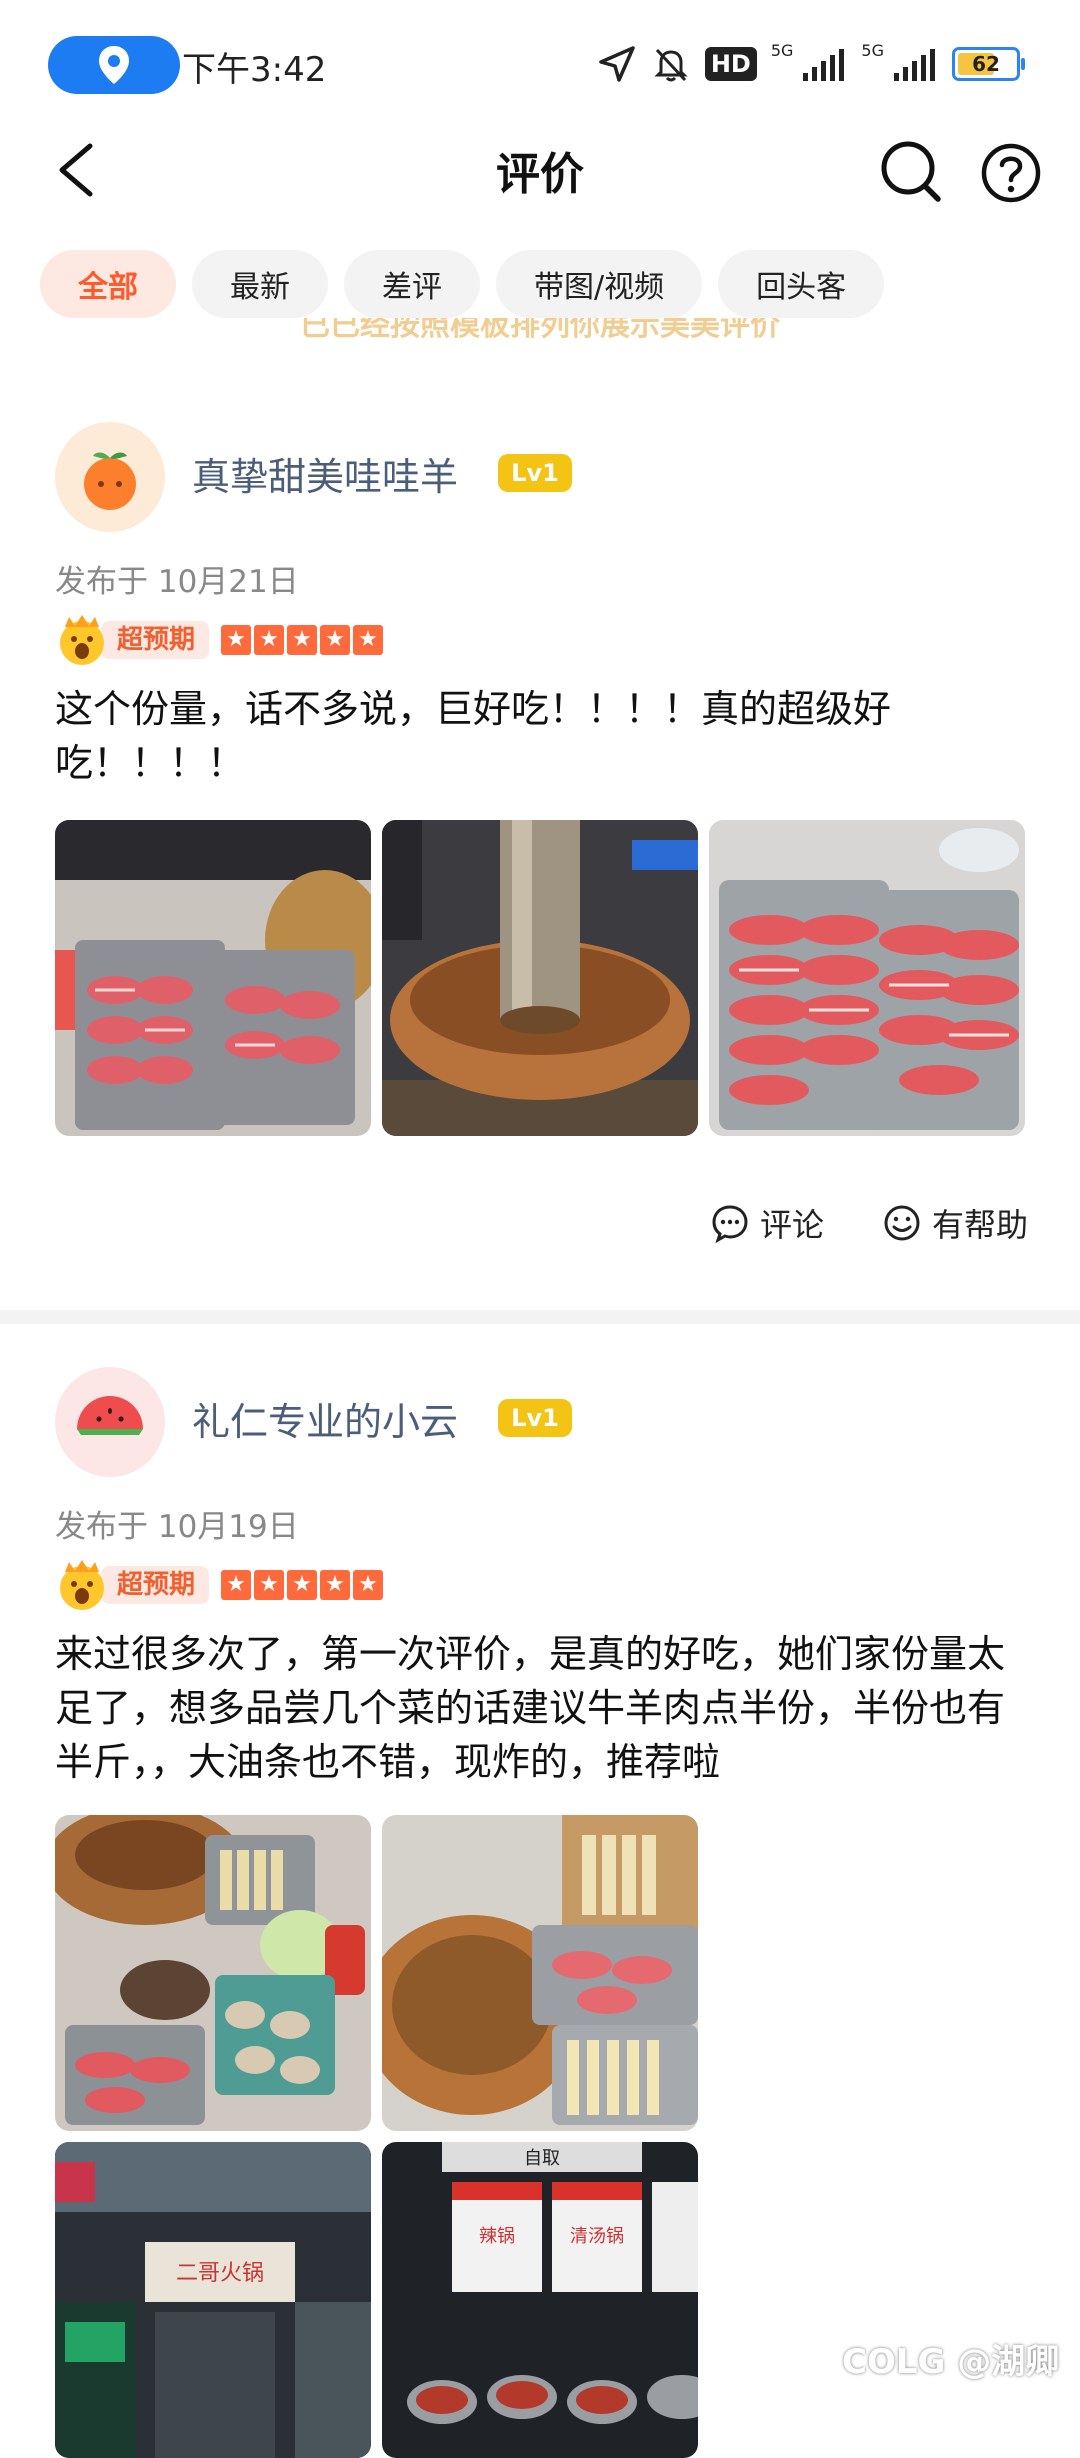 This screenshot has height=2458, width=1080. Describe the element at coordinates (791, 1225) in the screenshot. I see `comment-label: 评论` at that location.